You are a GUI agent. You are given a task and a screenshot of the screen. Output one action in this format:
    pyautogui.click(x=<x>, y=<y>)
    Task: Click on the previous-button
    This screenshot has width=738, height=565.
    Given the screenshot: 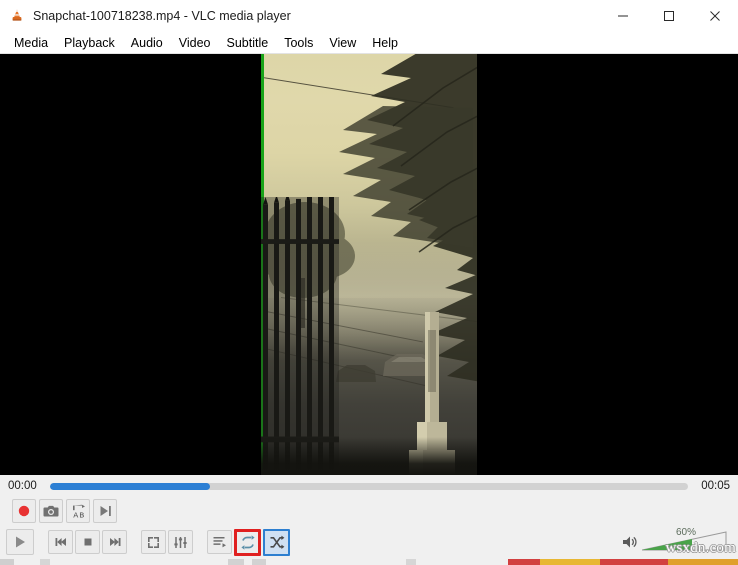 What is the action you would take?
    pyautogui.click(x=60, y=542)
    